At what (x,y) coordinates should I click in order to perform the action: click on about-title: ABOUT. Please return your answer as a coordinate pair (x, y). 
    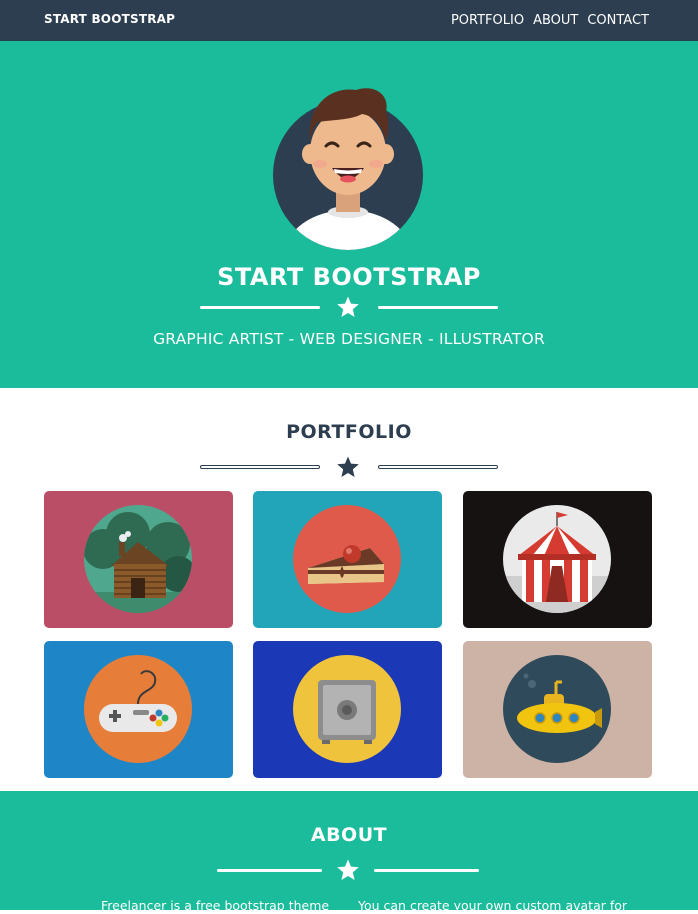
    Looking at the image, I should click on (349, 835).